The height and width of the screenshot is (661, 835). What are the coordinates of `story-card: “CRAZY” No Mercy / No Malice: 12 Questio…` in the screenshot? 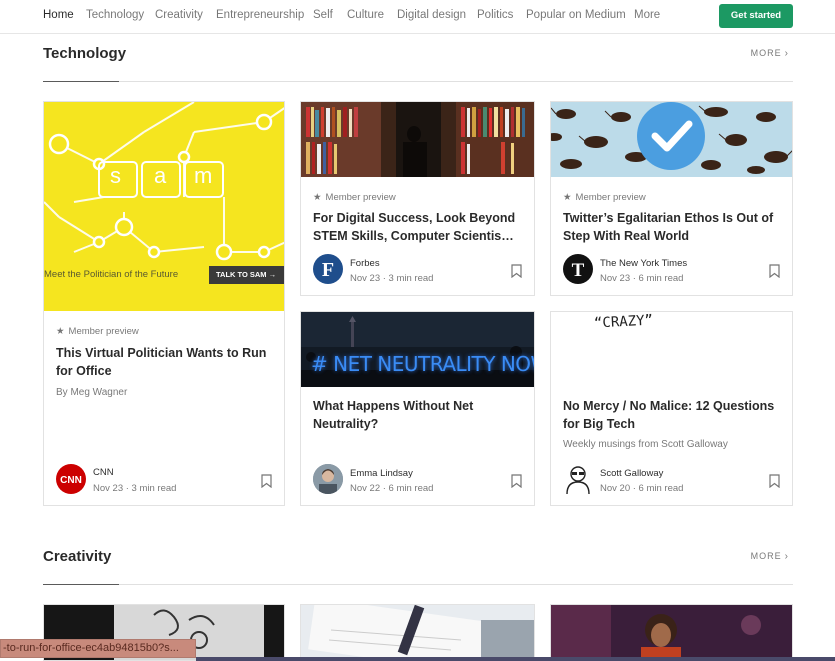 It's located at (671, 408).